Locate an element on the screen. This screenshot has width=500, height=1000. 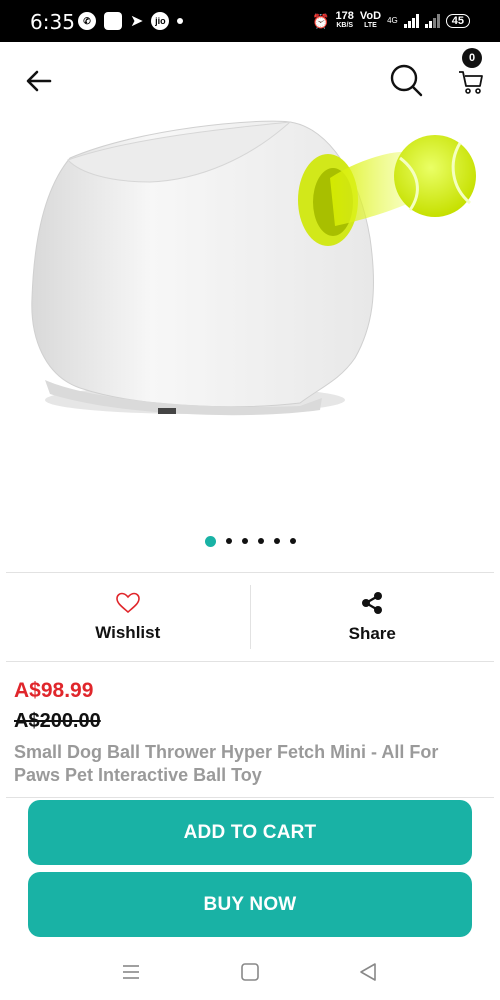
app-bar: 0 is located at coordinates (250, 80).